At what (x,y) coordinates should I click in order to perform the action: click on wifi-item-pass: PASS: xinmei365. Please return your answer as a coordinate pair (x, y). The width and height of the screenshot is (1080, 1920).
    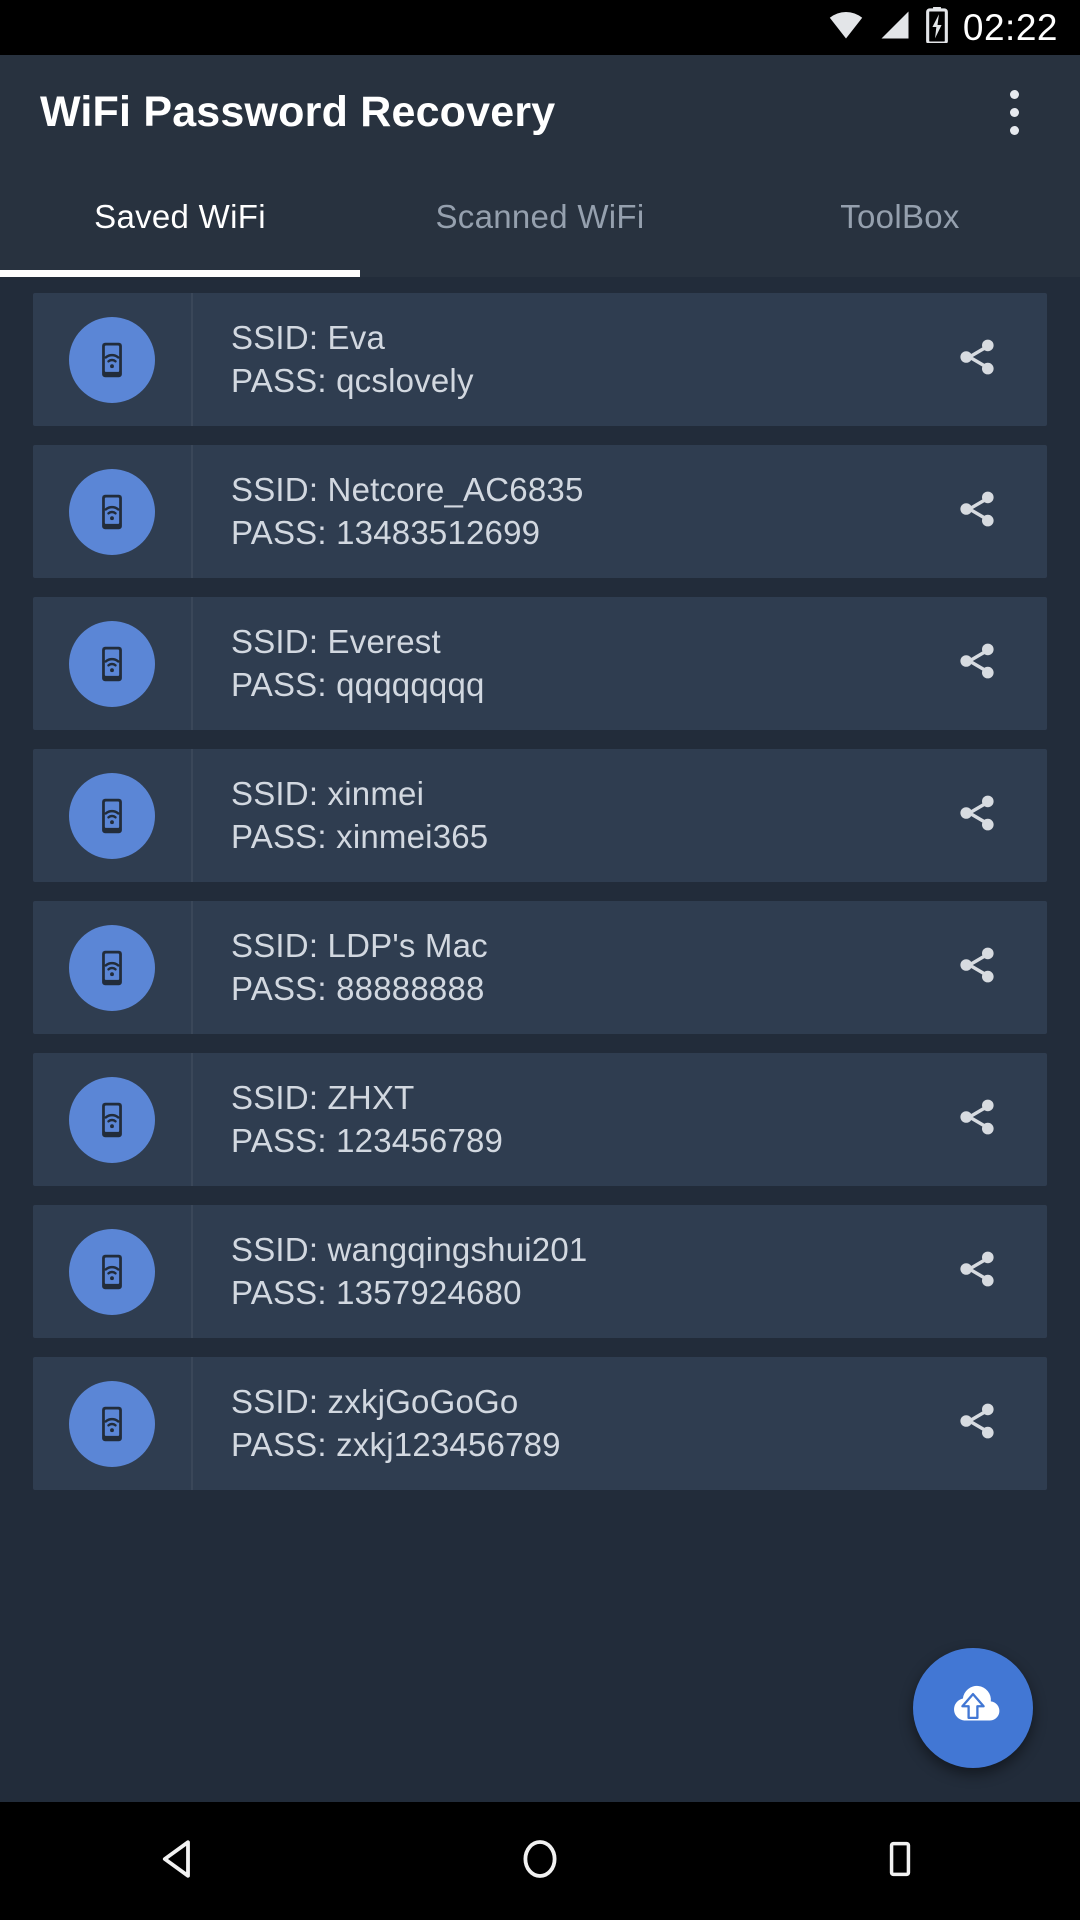
    Looking at the image, I should click on (360, 836).